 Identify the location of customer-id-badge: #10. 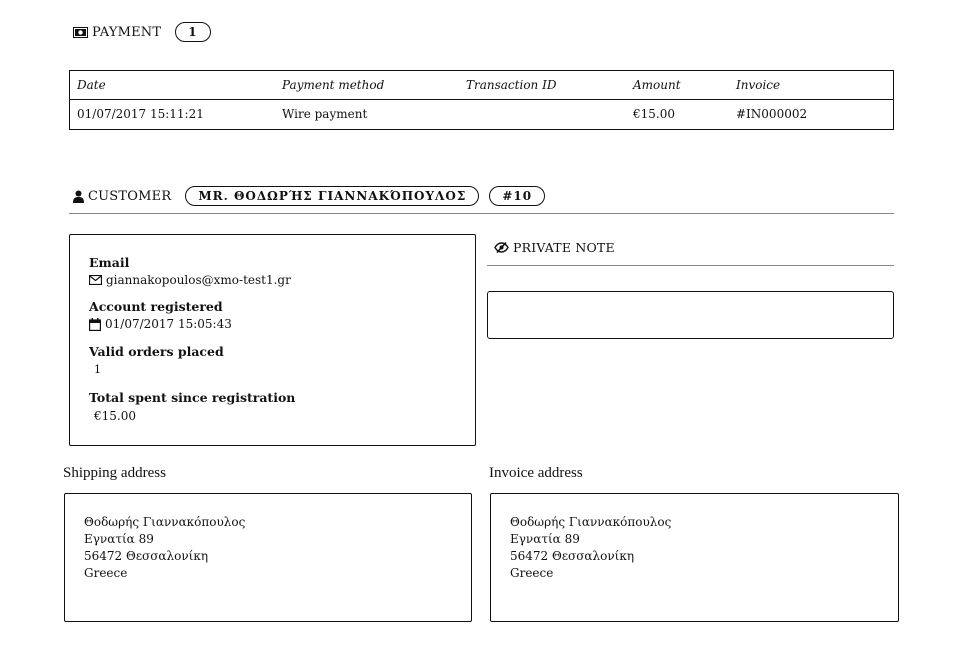
(517, 196).